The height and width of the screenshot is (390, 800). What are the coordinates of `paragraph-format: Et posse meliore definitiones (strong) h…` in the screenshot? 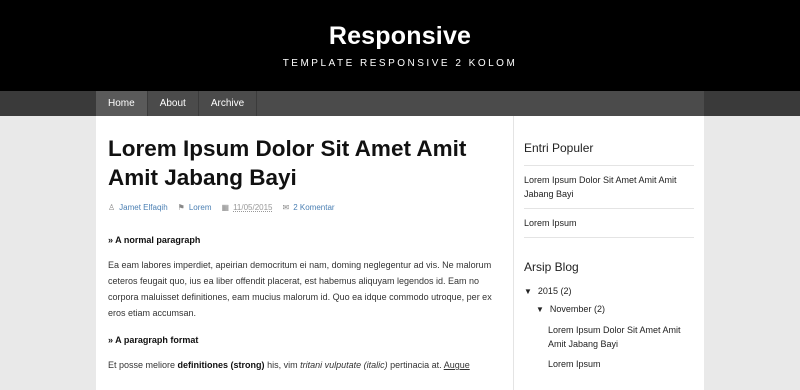 It's located at (303, 365).